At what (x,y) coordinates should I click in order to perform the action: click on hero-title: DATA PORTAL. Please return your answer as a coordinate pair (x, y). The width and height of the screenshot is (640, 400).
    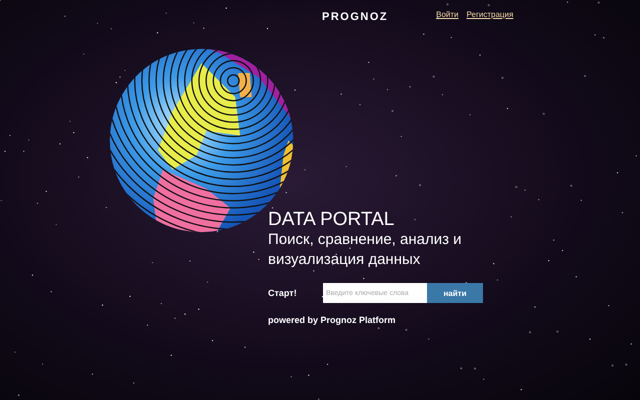
    Looking at the image, I should click on (332, 220).